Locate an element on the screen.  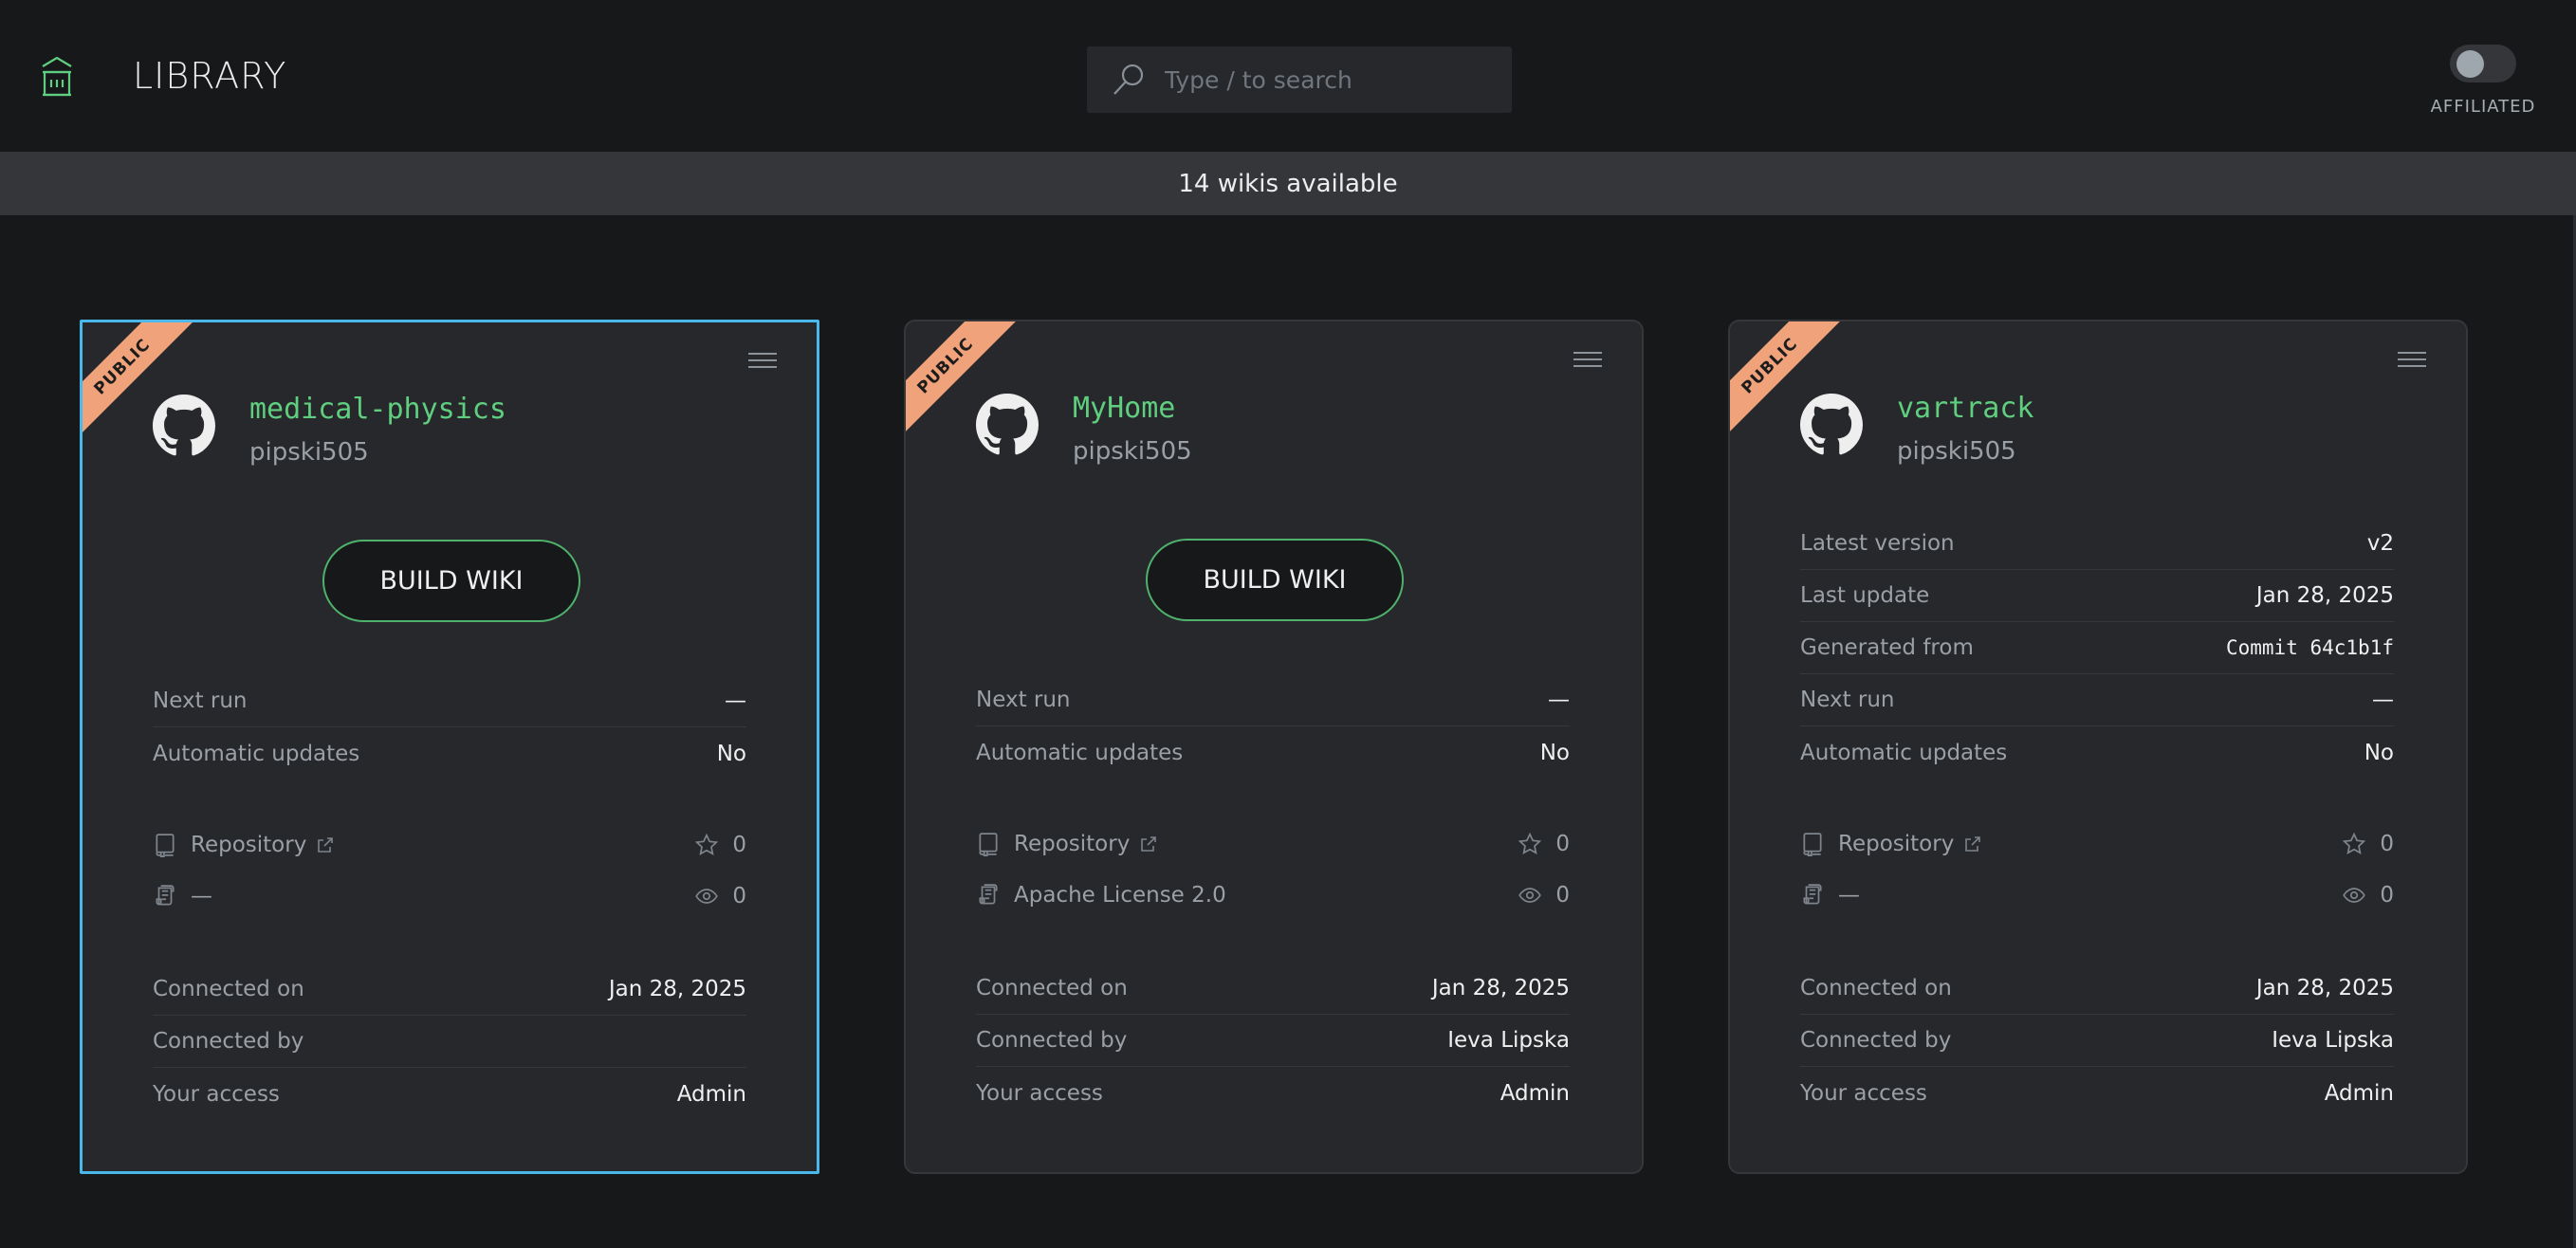
schedule-details: Next run — Automatic updates No is located at coordinates (1273, 726).